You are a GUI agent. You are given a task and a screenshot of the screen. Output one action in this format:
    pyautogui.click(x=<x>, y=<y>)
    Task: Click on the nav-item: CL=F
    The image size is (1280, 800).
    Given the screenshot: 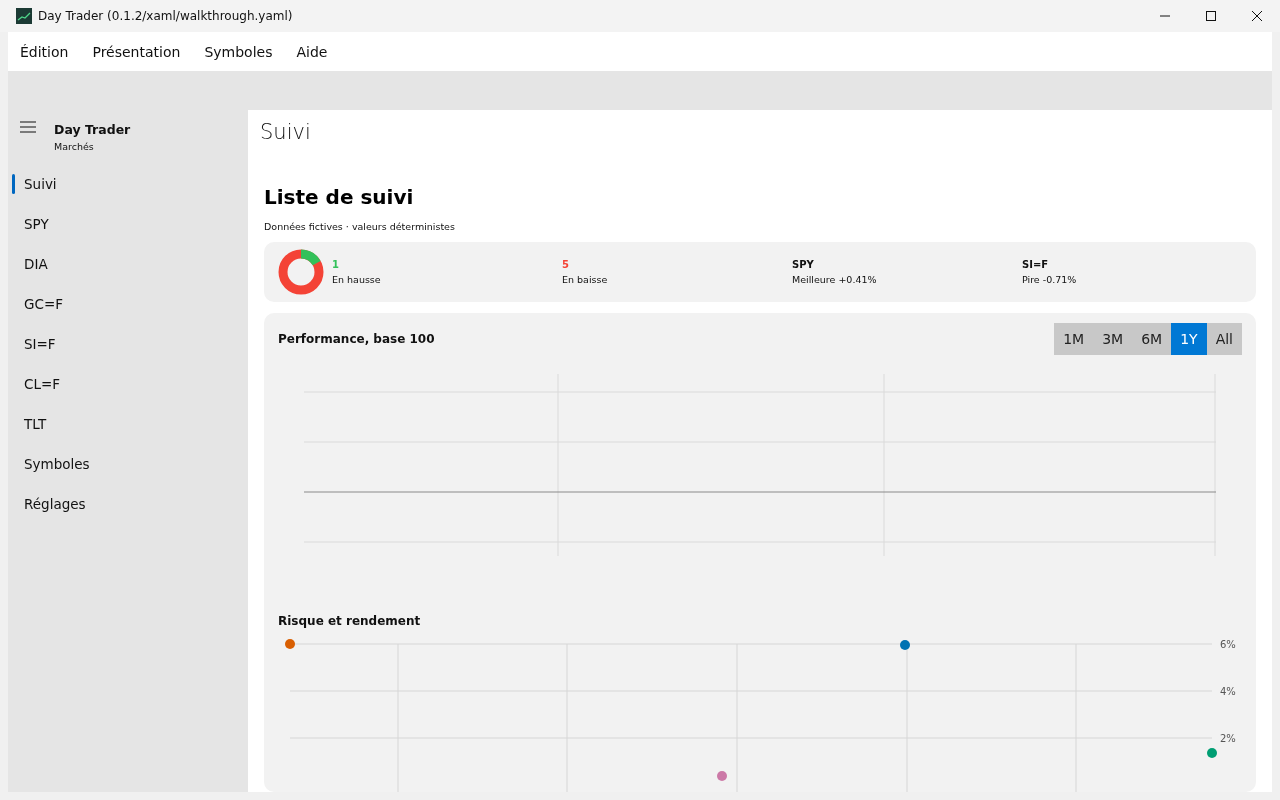 What is the action you would take?
    pyautogui.click(x=128, y=384)
    